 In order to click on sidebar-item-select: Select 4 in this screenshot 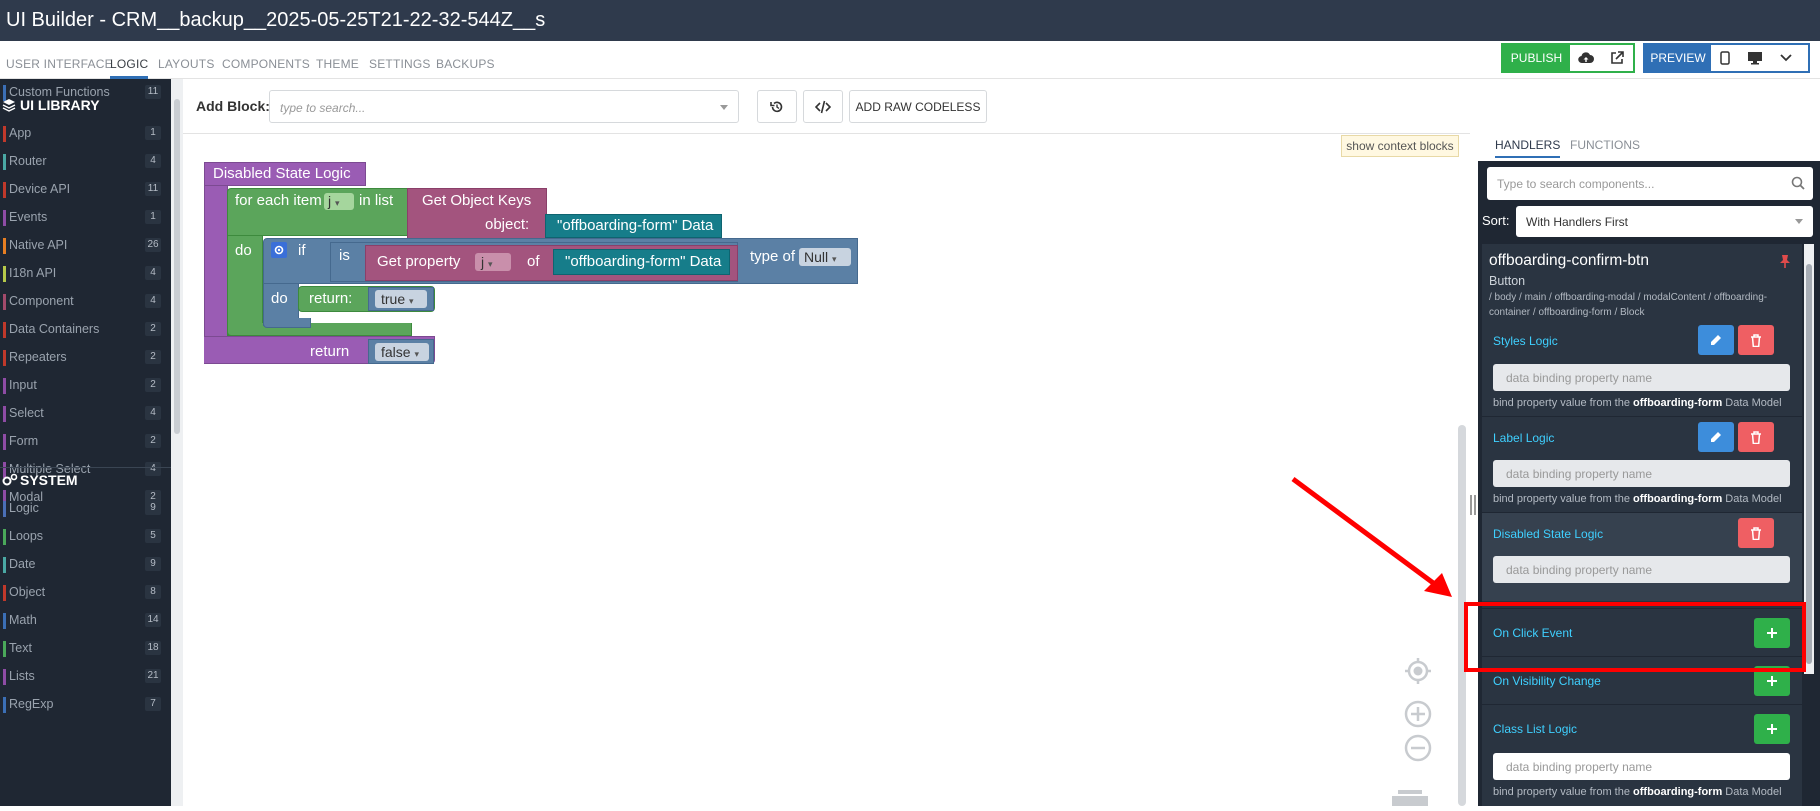, I will do `click(85, 413)`.